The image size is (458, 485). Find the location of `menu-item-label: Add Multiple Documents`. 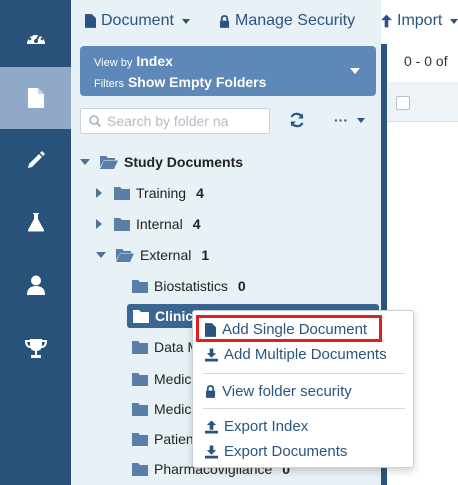

menu-item-label: Add Multiple Documents is located at coordinates (305, 354).